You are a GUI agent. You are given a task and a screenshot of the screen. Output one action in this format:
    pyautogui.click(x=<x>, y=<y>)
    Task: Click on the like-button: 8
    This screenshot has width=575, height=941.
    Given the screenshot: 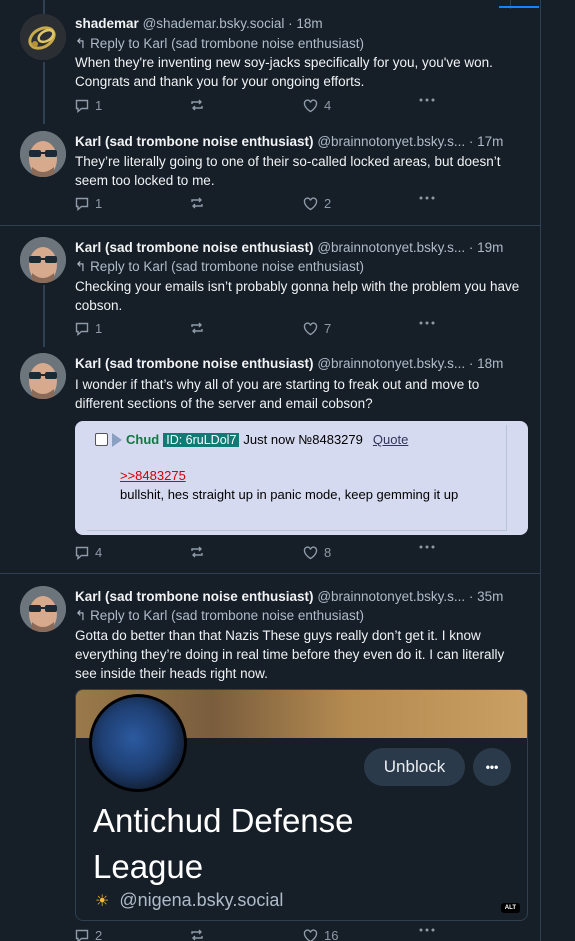 What is the action you would take?
    pyautogui.click(x=317, y=552)
    